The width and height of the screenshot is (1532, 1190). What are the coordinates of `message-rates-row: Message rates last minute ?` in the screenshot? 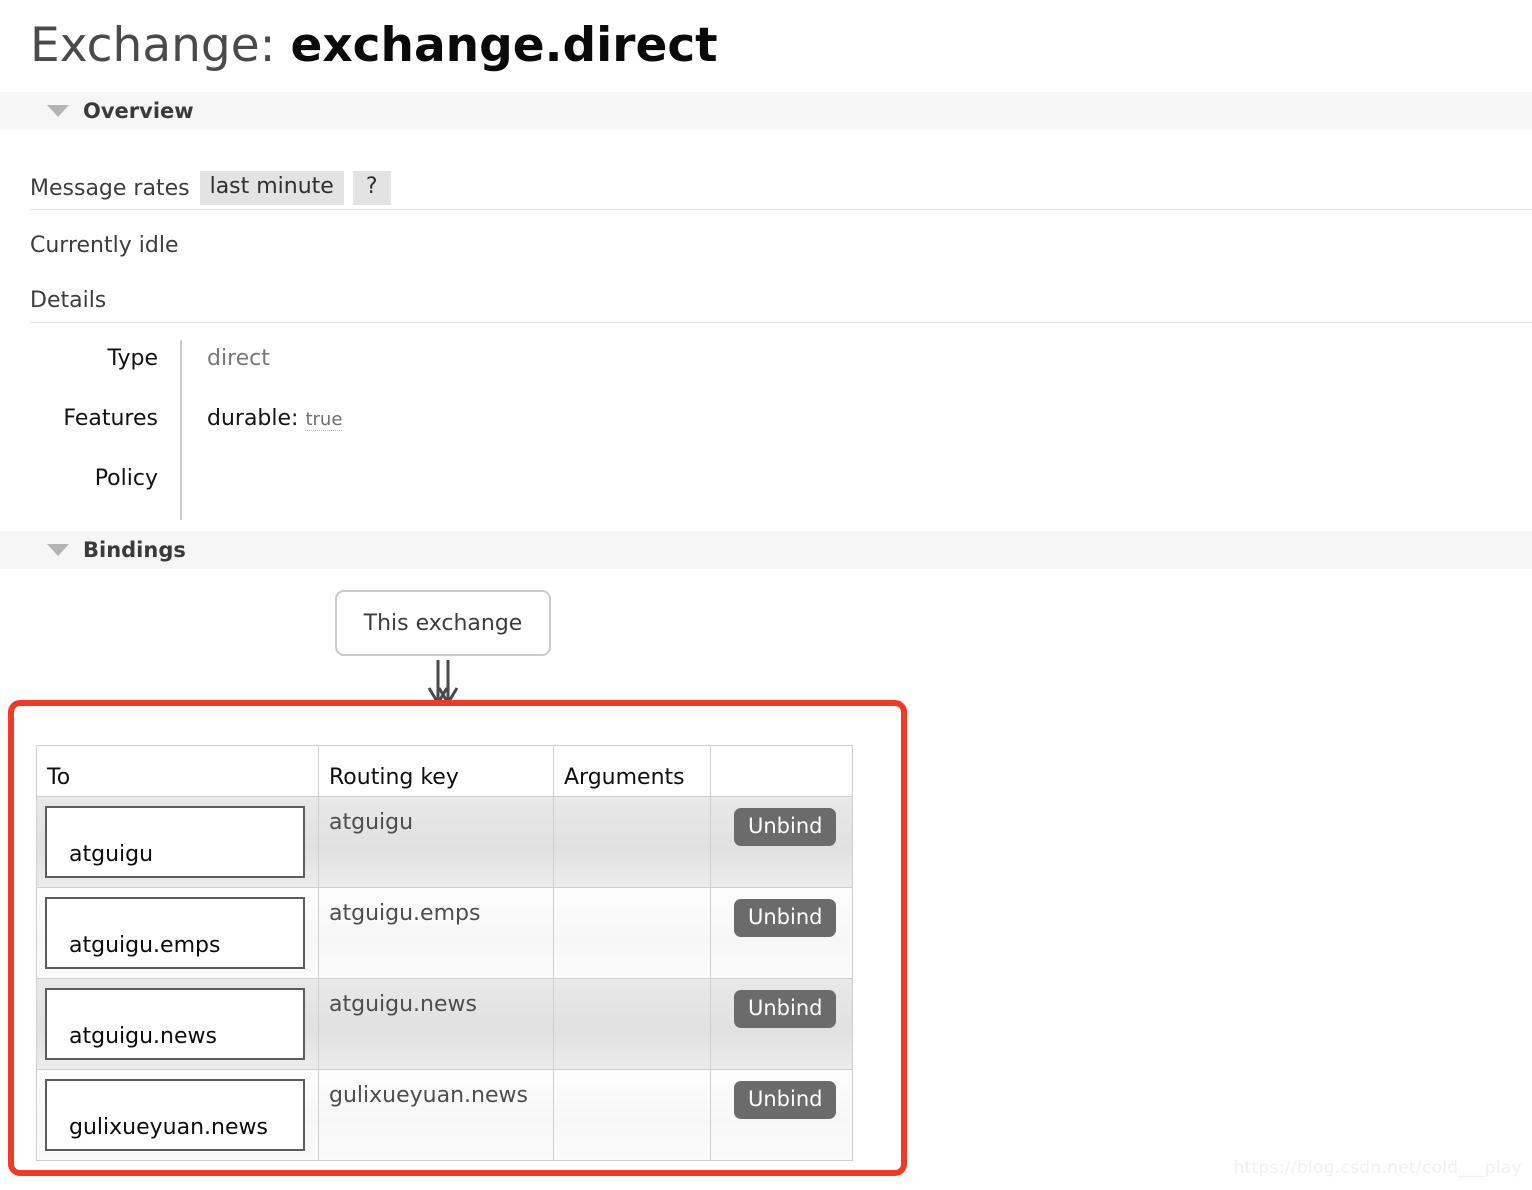 It's located at (210, 188).